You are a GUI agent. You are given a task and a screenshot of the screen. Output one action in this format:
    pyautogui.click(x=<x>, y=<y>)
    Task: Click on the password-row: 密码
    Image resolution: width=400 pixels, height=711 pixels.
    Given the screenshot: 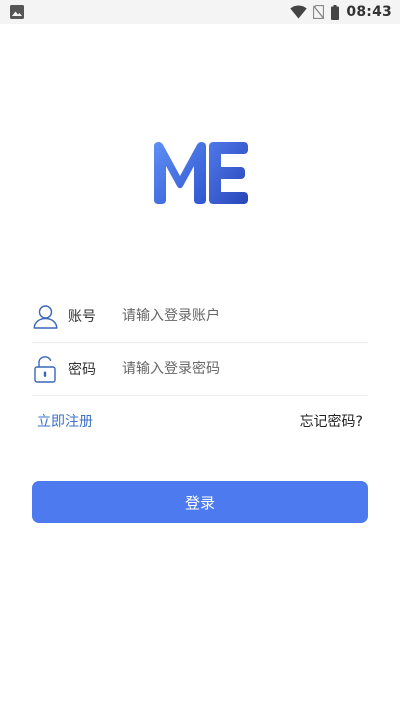 What is the action you would take?
    pyautogui.click(x=200, y=369)
    